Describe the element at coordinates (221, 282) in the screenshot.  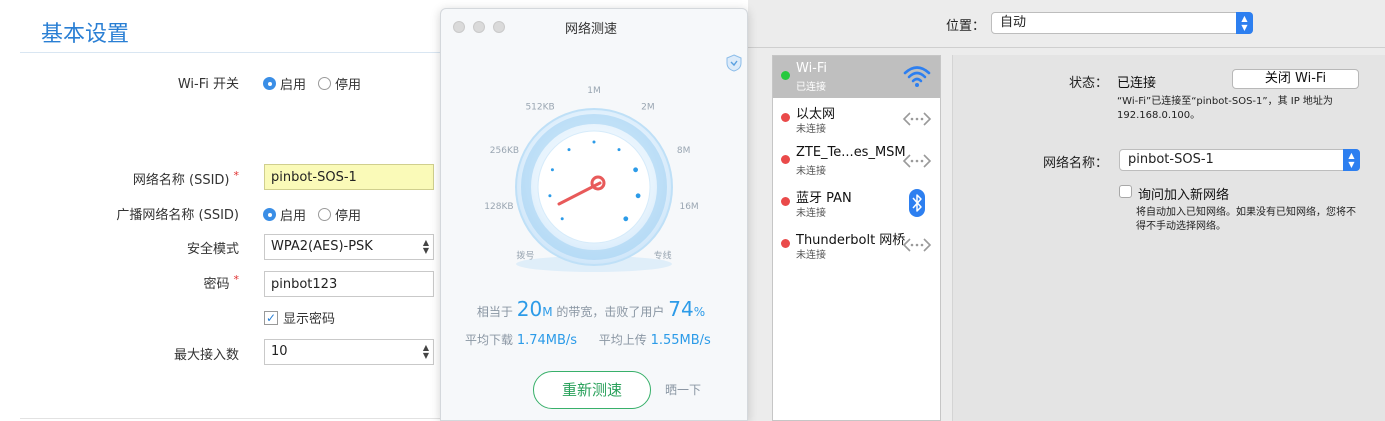
I see `password-label: 密码 *` at that location.